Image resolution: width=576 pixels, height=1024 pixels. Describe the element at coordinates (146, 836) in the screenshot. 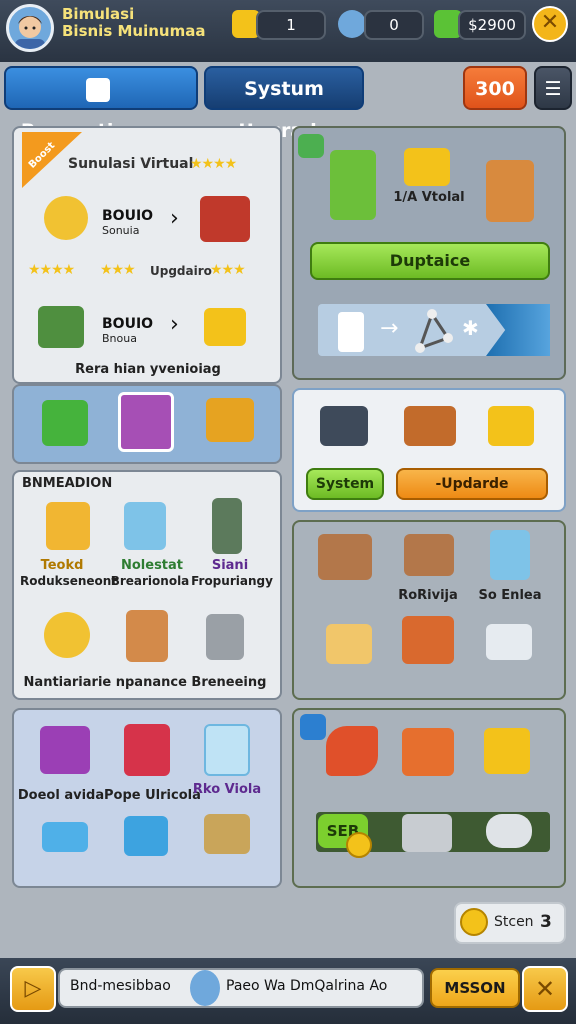

I see `shield-check-icon` at that location.